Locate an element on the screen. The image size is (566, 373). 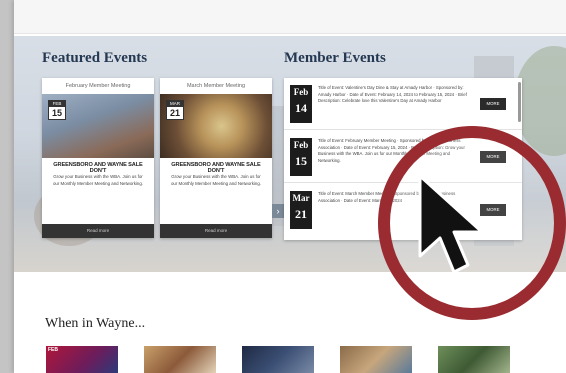
card-day: 21 is located at coordinates (174, 113).